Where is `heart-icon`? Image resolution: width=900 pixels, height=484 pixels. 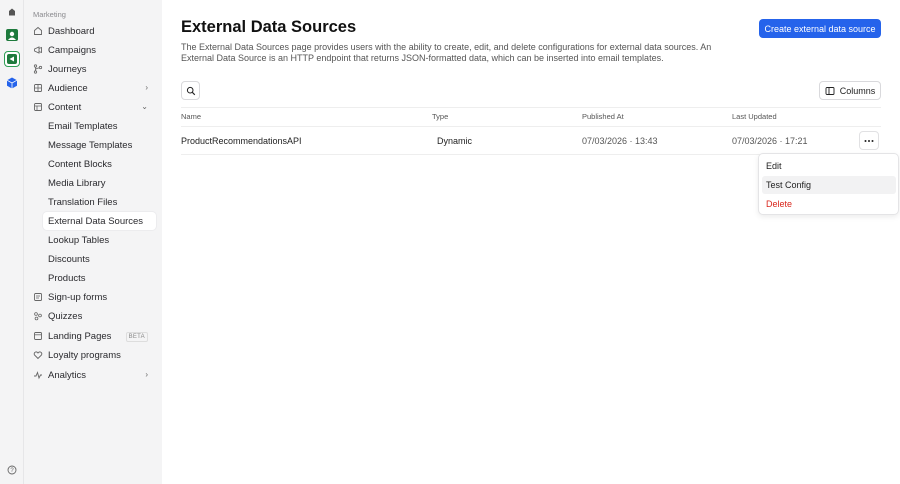
heart-icon is located at coordinates (38, 355).